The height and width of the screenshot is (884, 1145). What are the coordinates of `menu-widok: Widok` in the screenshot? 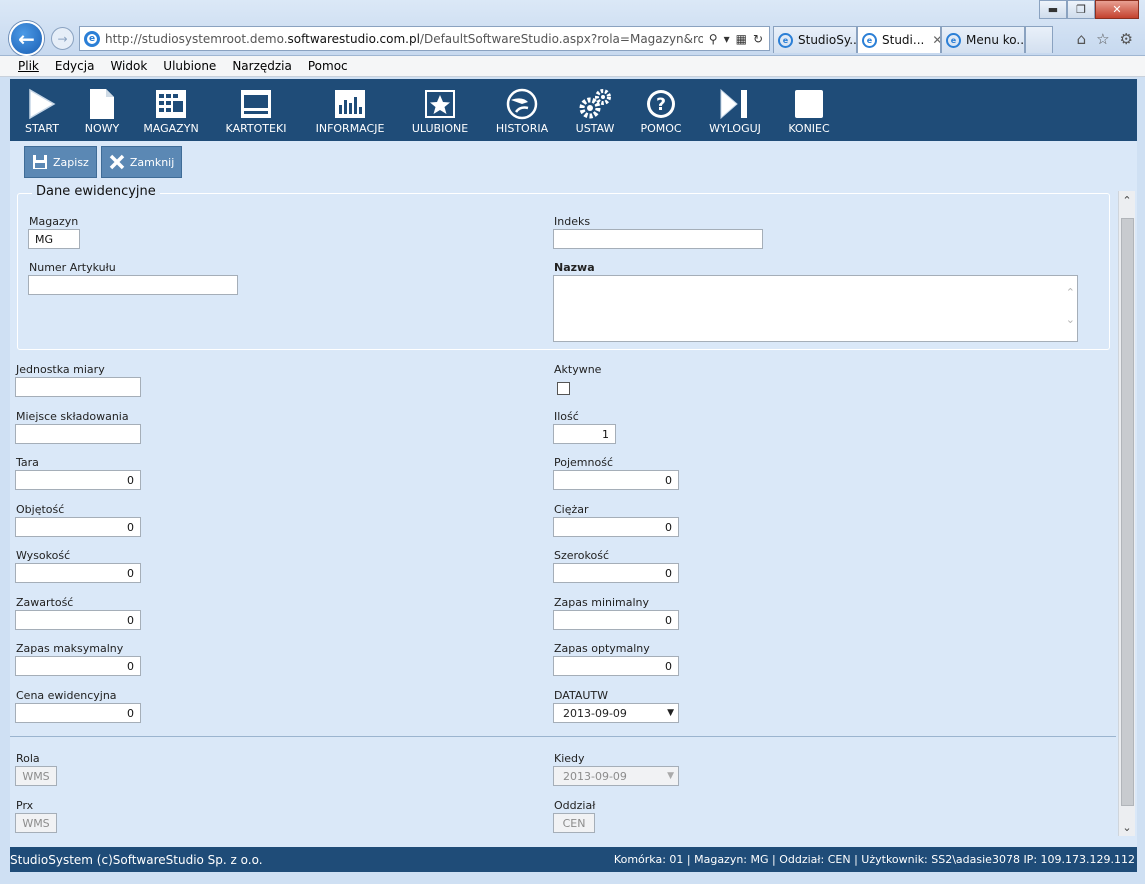 It's located at (128, 66).